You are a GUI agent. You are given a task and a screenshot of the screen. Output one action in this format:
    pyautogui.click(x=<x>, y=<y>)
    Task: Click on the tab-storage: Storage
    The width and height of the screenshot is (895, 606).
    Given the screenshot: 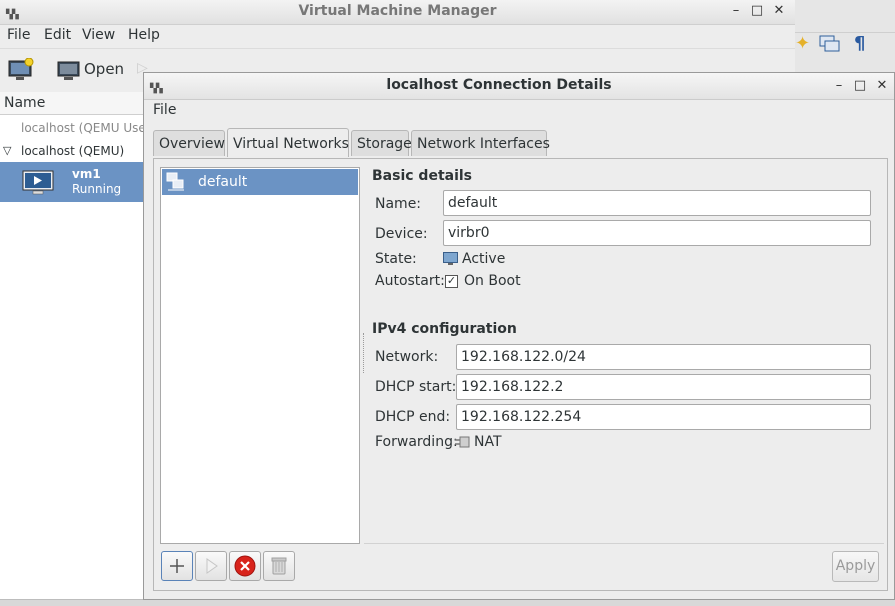 What is the action you would take?
    pyautogui.click(x=381, y=143)
    